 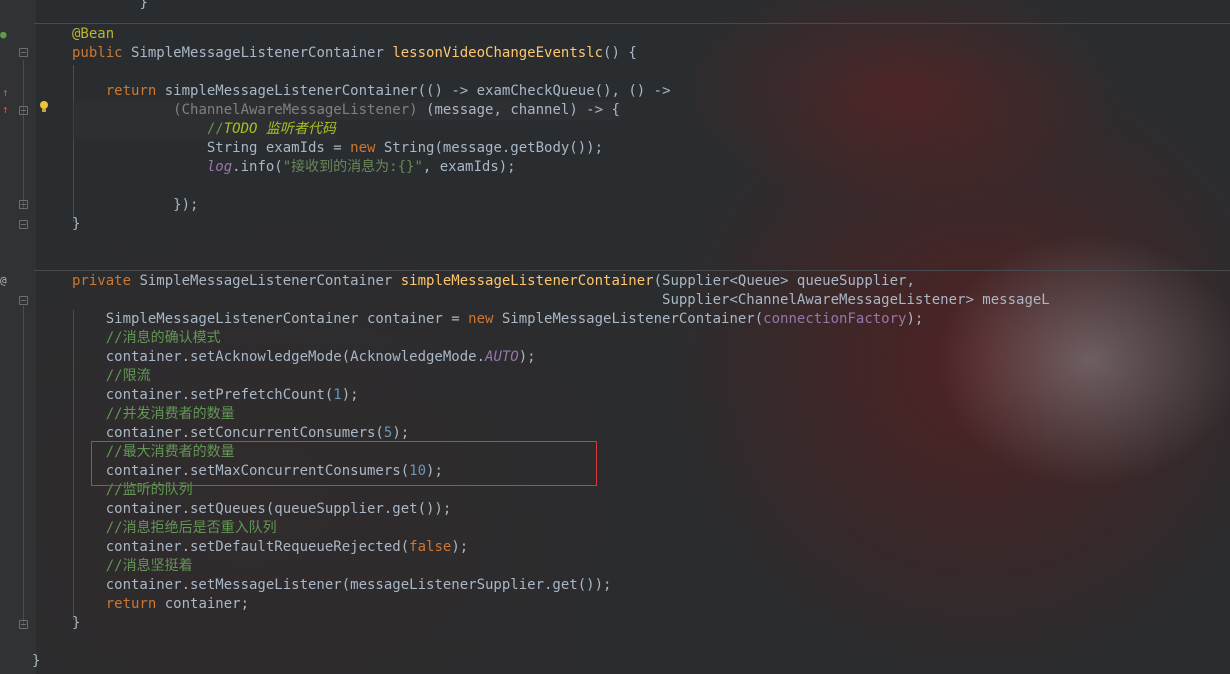 I want to click on code-token: String examIds =, so click(x=211, y=148).